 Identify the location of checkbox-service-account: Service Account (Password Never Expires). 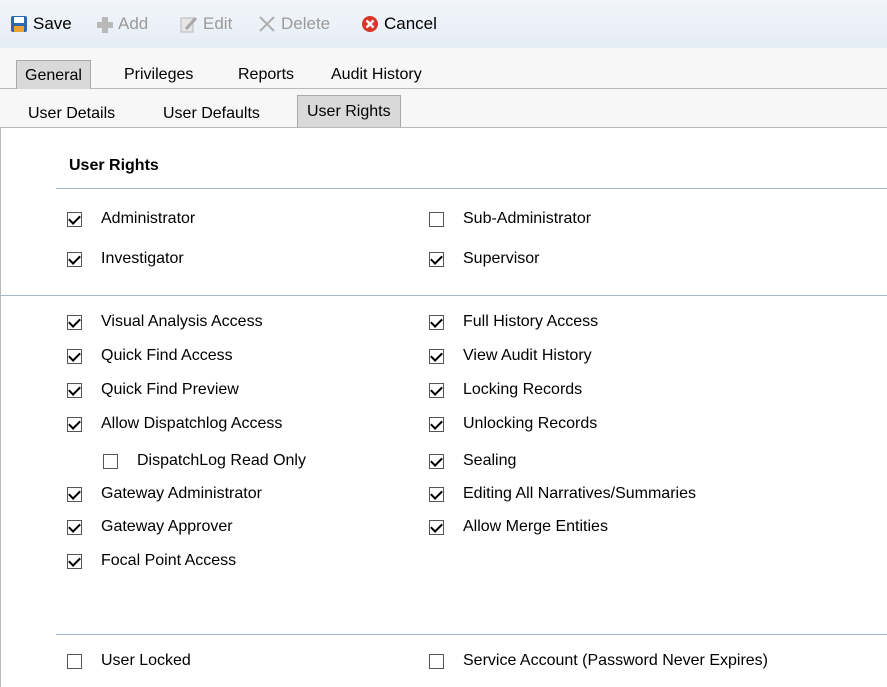
(598, 661).